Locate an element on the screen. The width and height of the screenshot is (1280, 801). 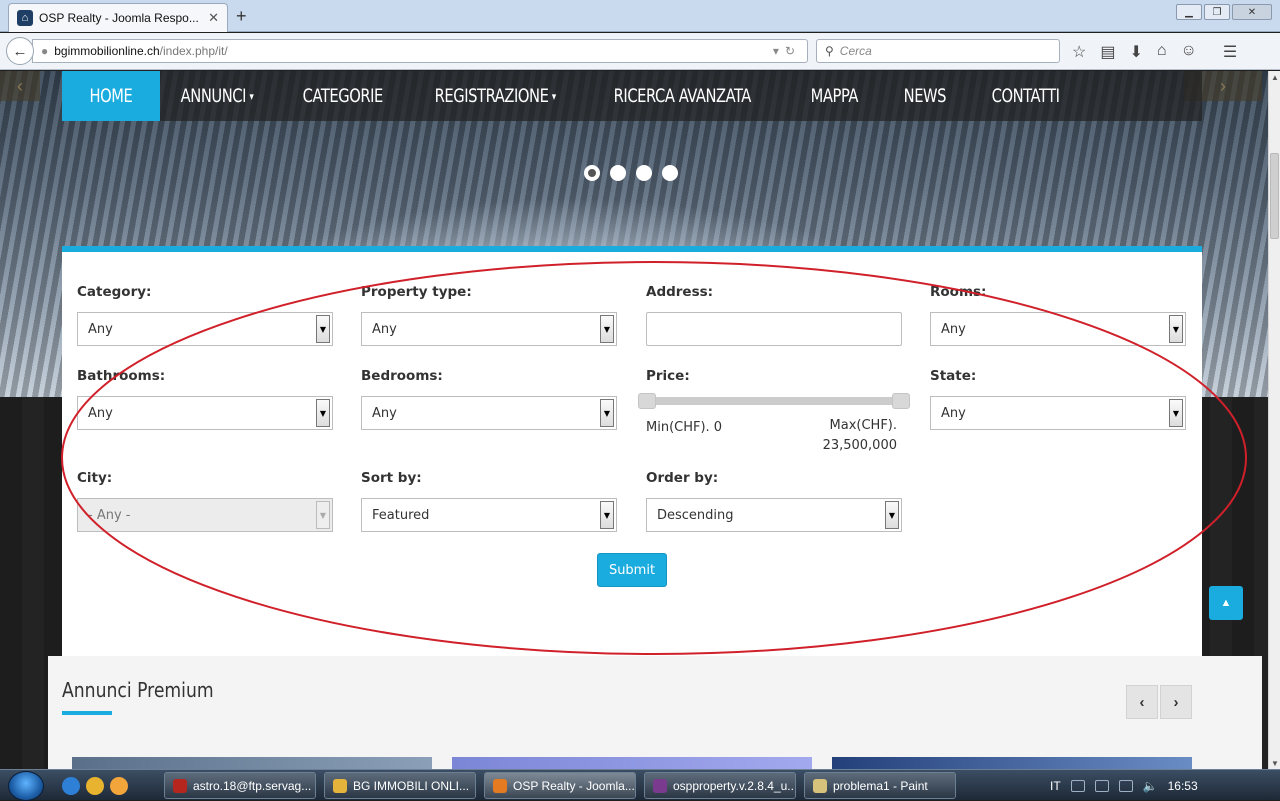
price-slider-min-handle is located at coordinates (647, 401).